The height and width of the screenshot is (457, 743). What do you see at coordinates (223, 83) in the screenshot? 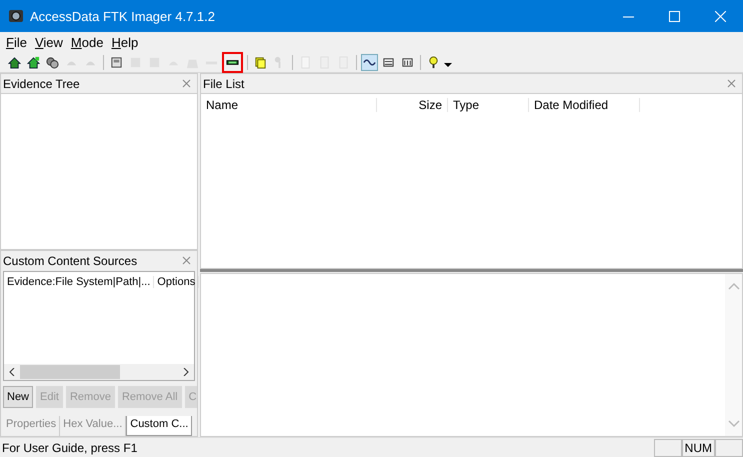
I see `panel-title: File List` at bounding box center [223, 83].